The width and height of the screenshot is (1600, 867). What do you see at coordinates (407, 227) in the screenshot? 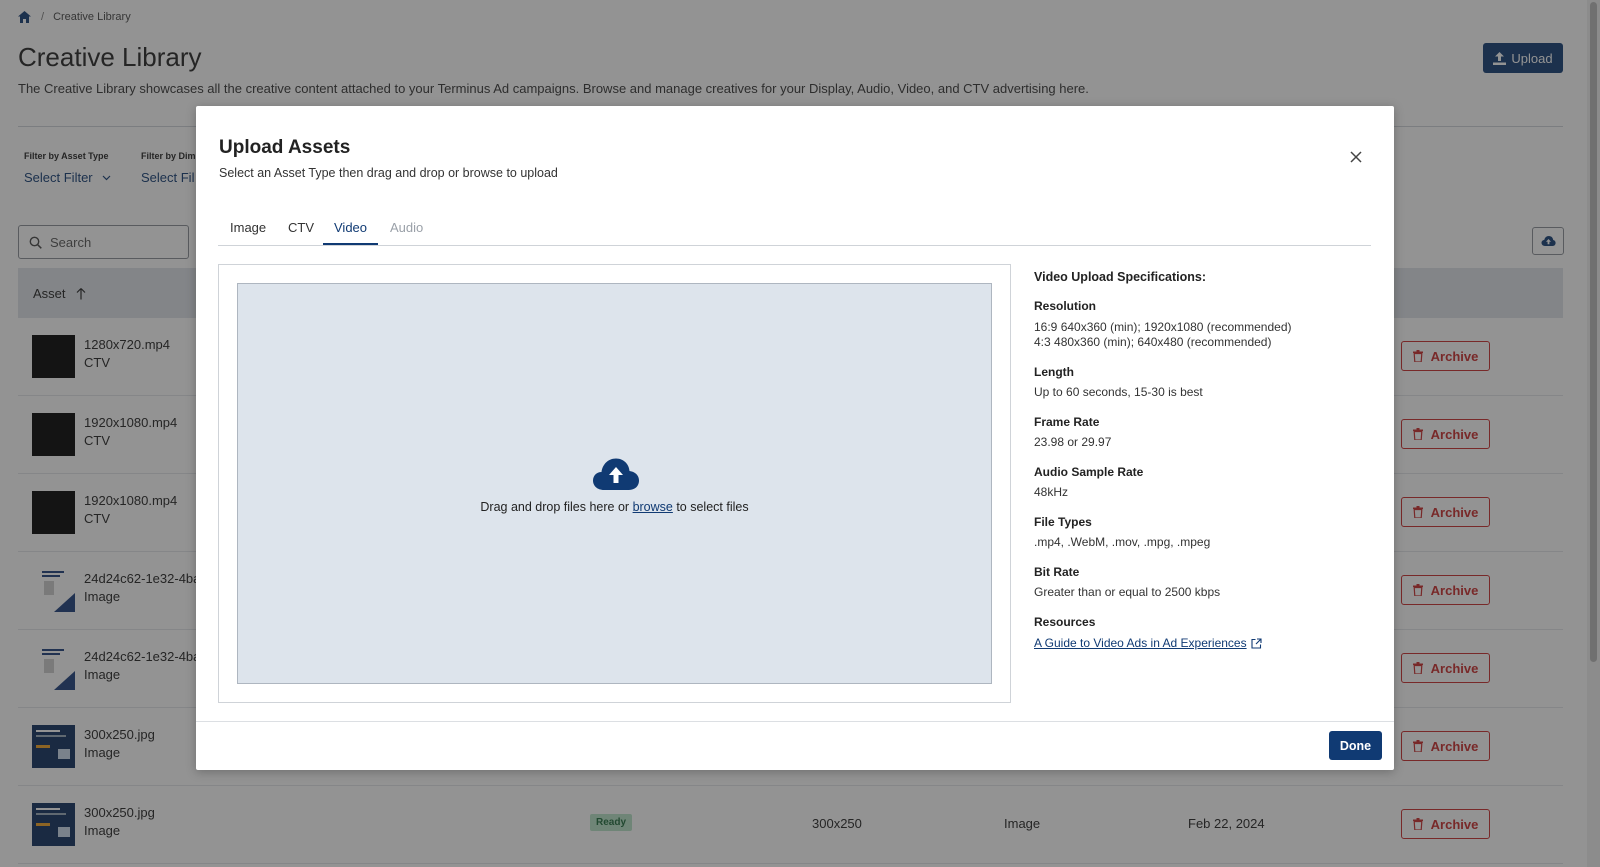
I see `tab-audio: Audio` at bounding box center [407, 227].